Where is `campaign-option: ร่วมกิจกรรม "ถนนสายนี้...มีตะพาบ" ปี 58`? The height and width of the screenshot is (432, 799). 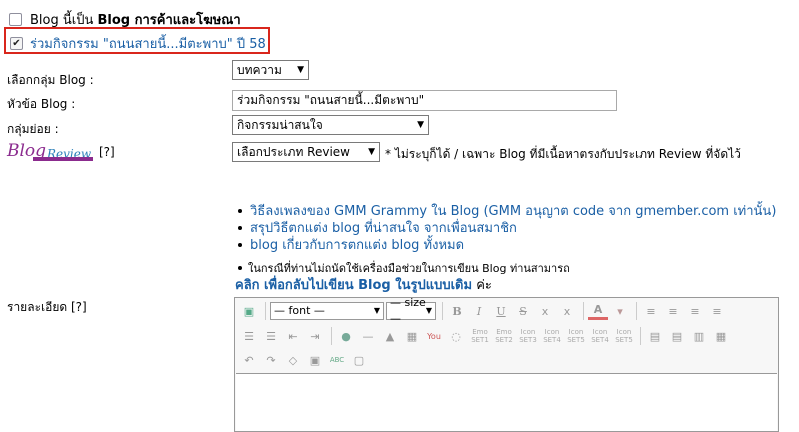 campaign-option: ร่วมกิจกรรม "ถนนสายนี้...มีตะพาบ" ปี 58 is located at coordinates (138, 43).